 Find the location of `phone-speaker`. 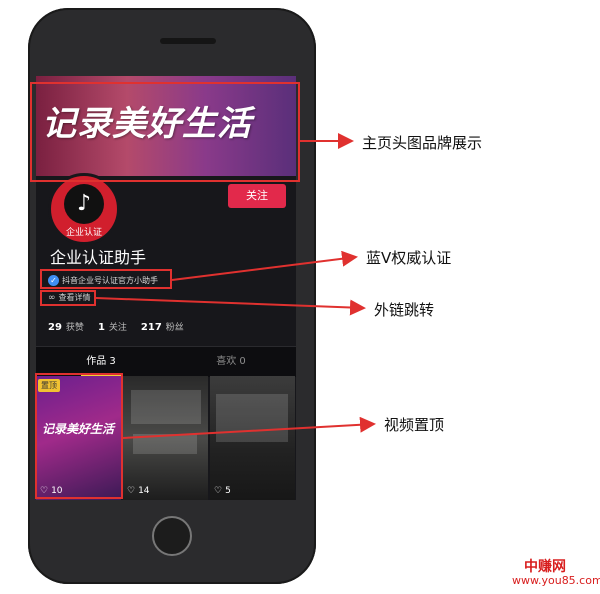

phone-speaker is located at coordinates (188, 41).